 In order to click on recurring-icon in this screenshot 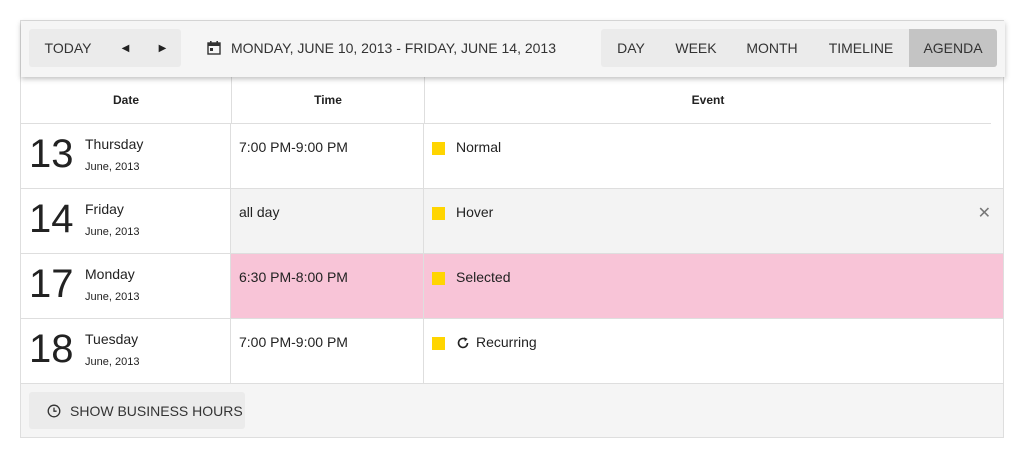, I will do `click(463, 343)`.